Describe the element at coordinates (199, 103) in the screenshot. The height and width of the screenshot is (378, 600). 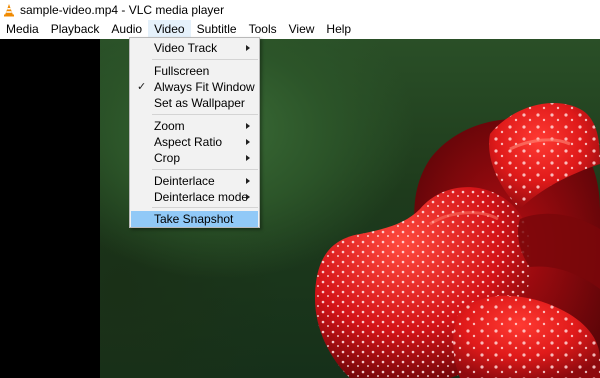
I see `menu-item-label: Set as Wallpaper` at that location.